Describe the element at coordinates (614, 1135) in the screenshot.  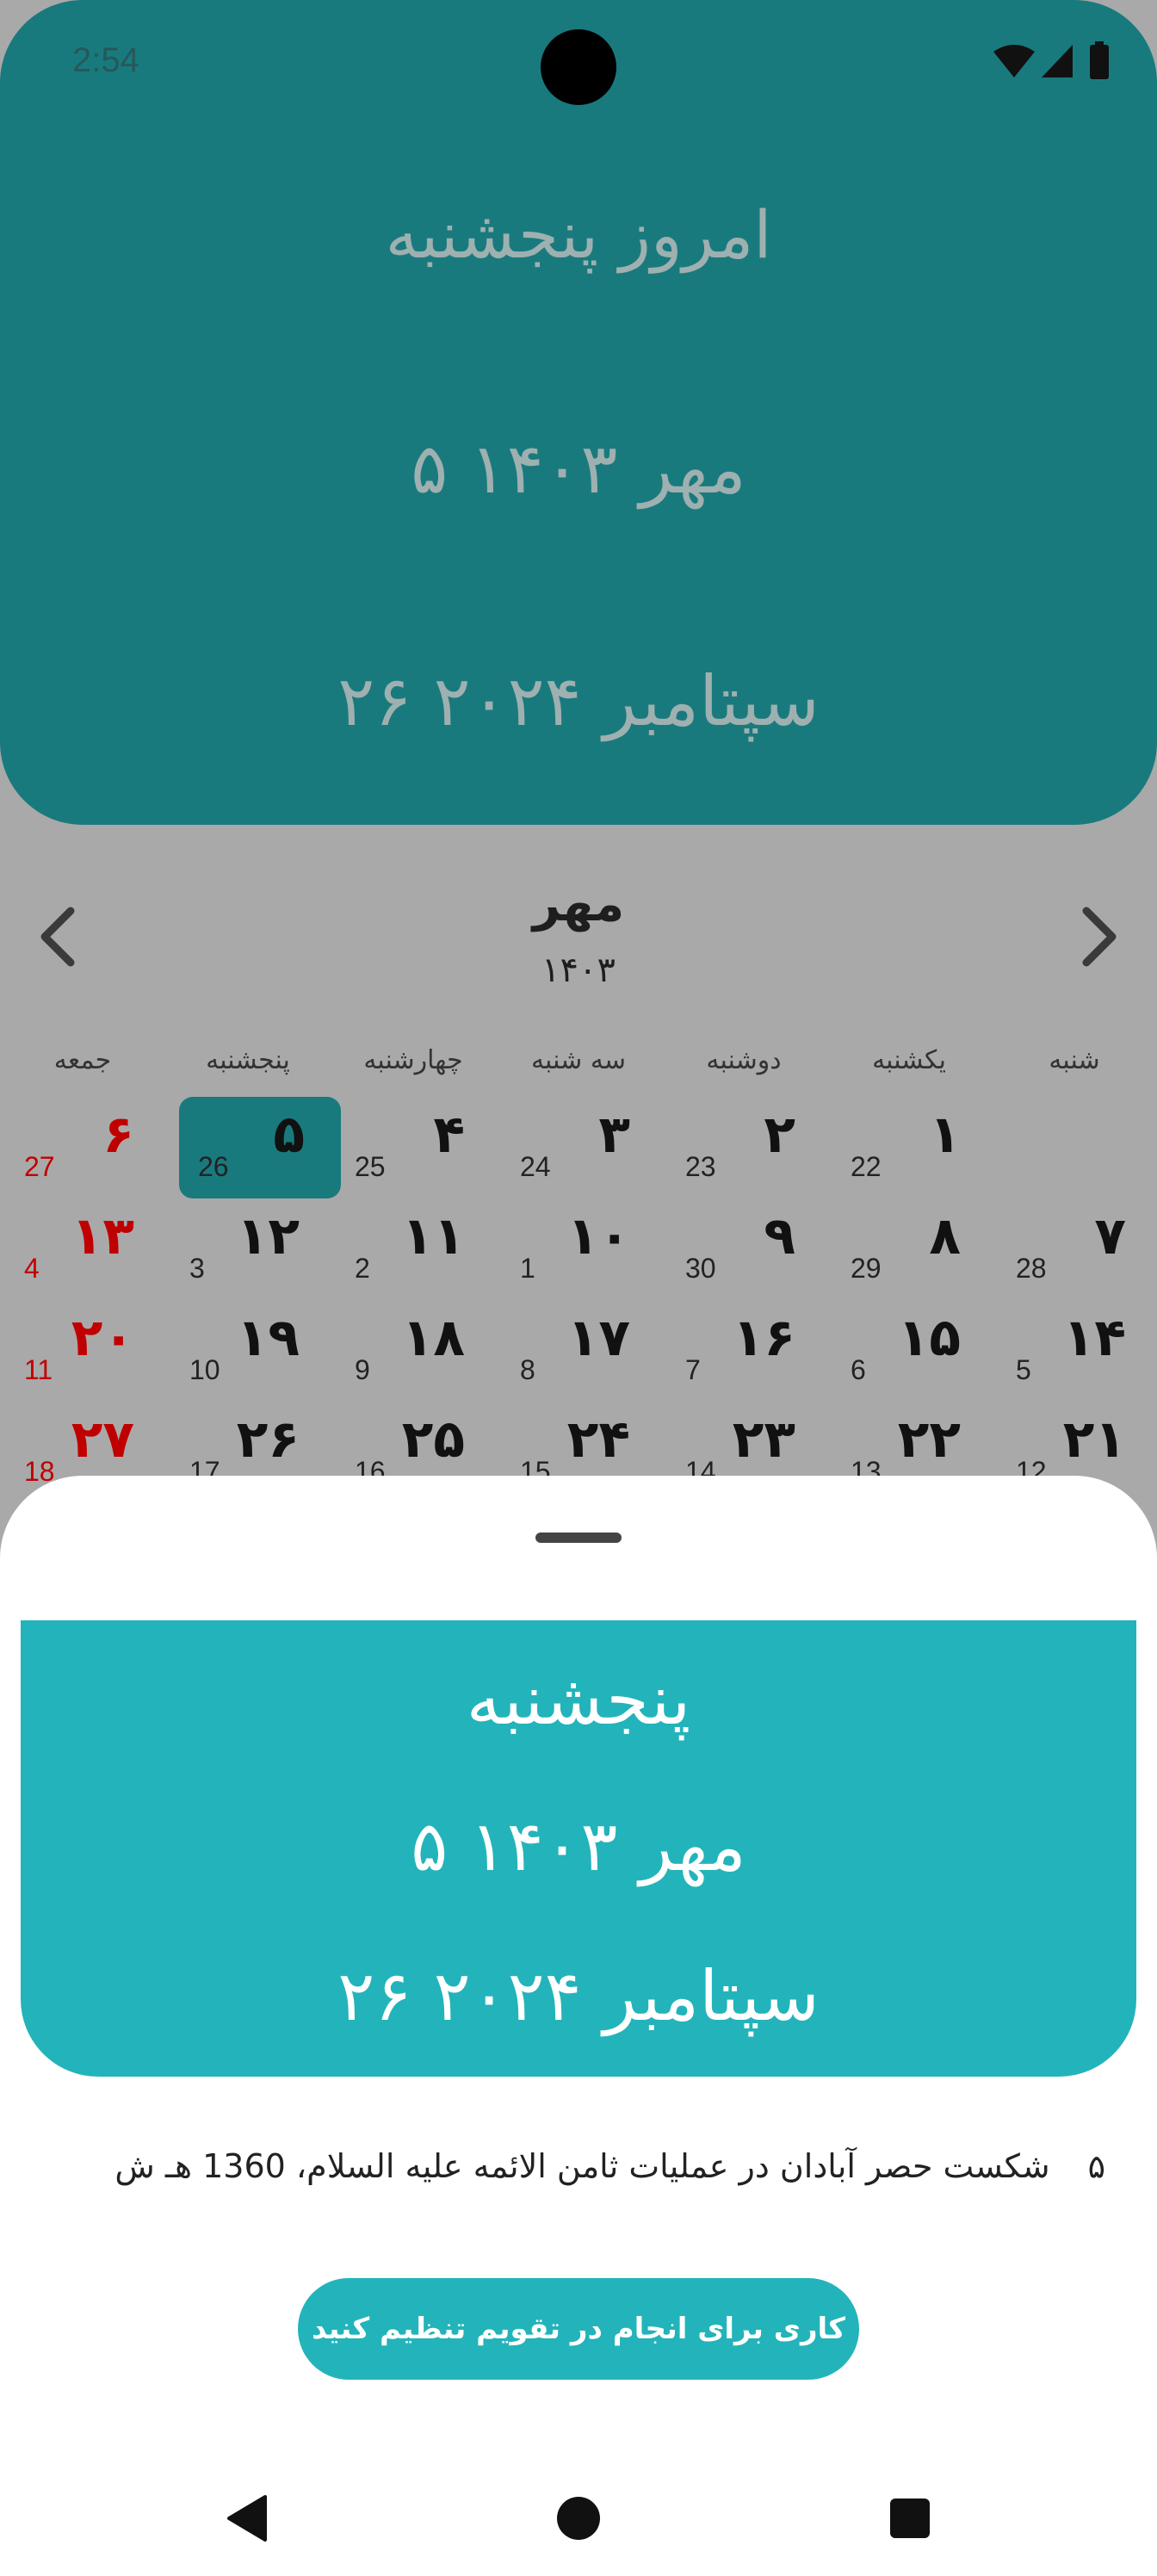
I see `persian-day-number: ۳` at that location.